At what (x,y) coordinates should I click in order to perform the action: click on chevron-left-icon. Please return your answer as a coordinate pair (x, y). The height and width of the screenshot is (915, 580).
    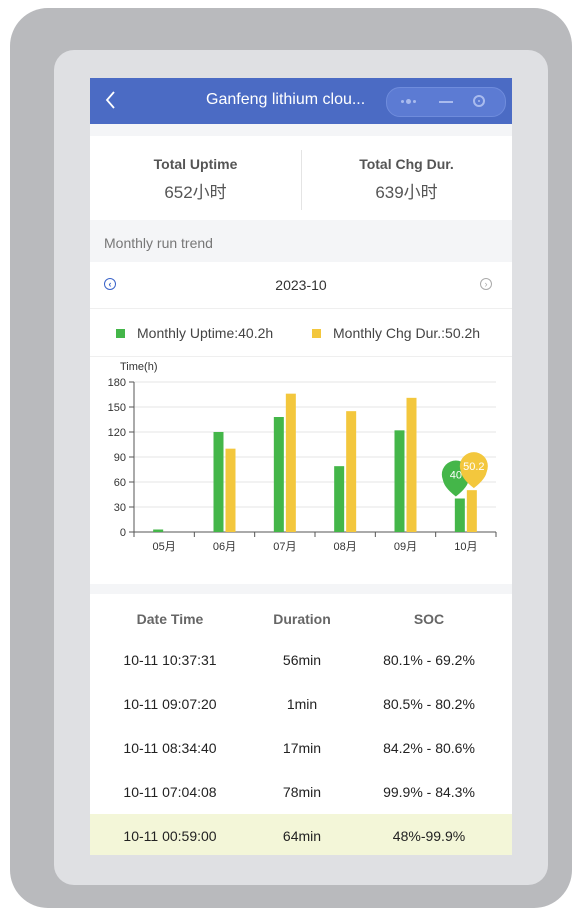
    Looking at the image, I should click on (116, 101).